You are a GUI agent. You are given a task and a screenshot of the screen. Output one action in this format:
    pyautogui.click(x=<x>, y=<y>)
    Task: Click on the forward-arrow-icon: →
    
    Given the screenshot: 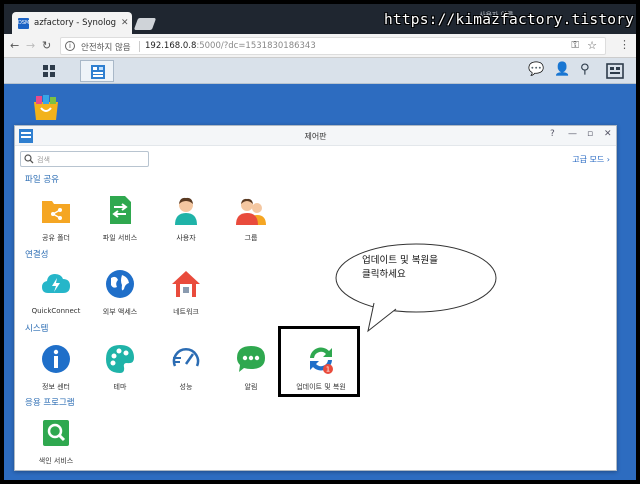 What is the action you would take?
    pyautogui.click(x=30, y=45)
    